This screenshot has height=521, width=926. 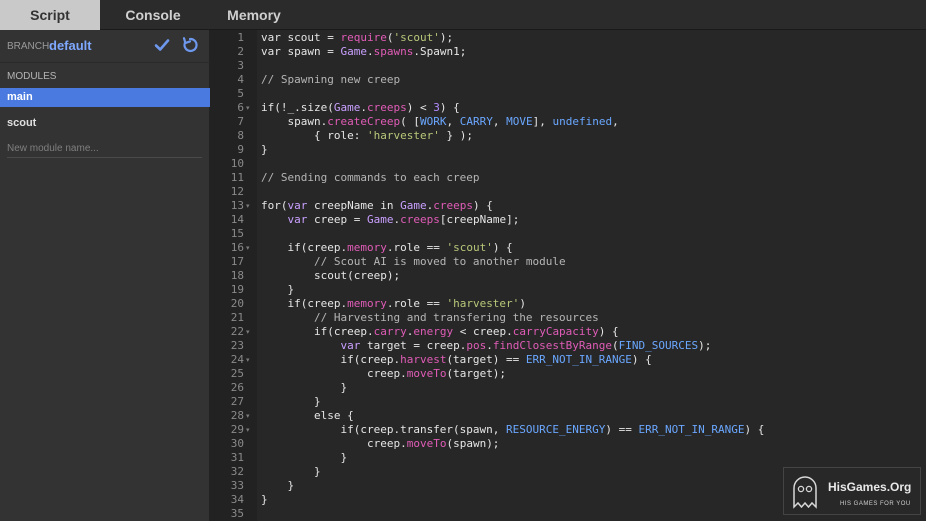 What do you see at coordinates (691, 429) in the screenshot?
I see `code-token: ERR_NOT_IN_RANGE` at bounding box center [691, 429].